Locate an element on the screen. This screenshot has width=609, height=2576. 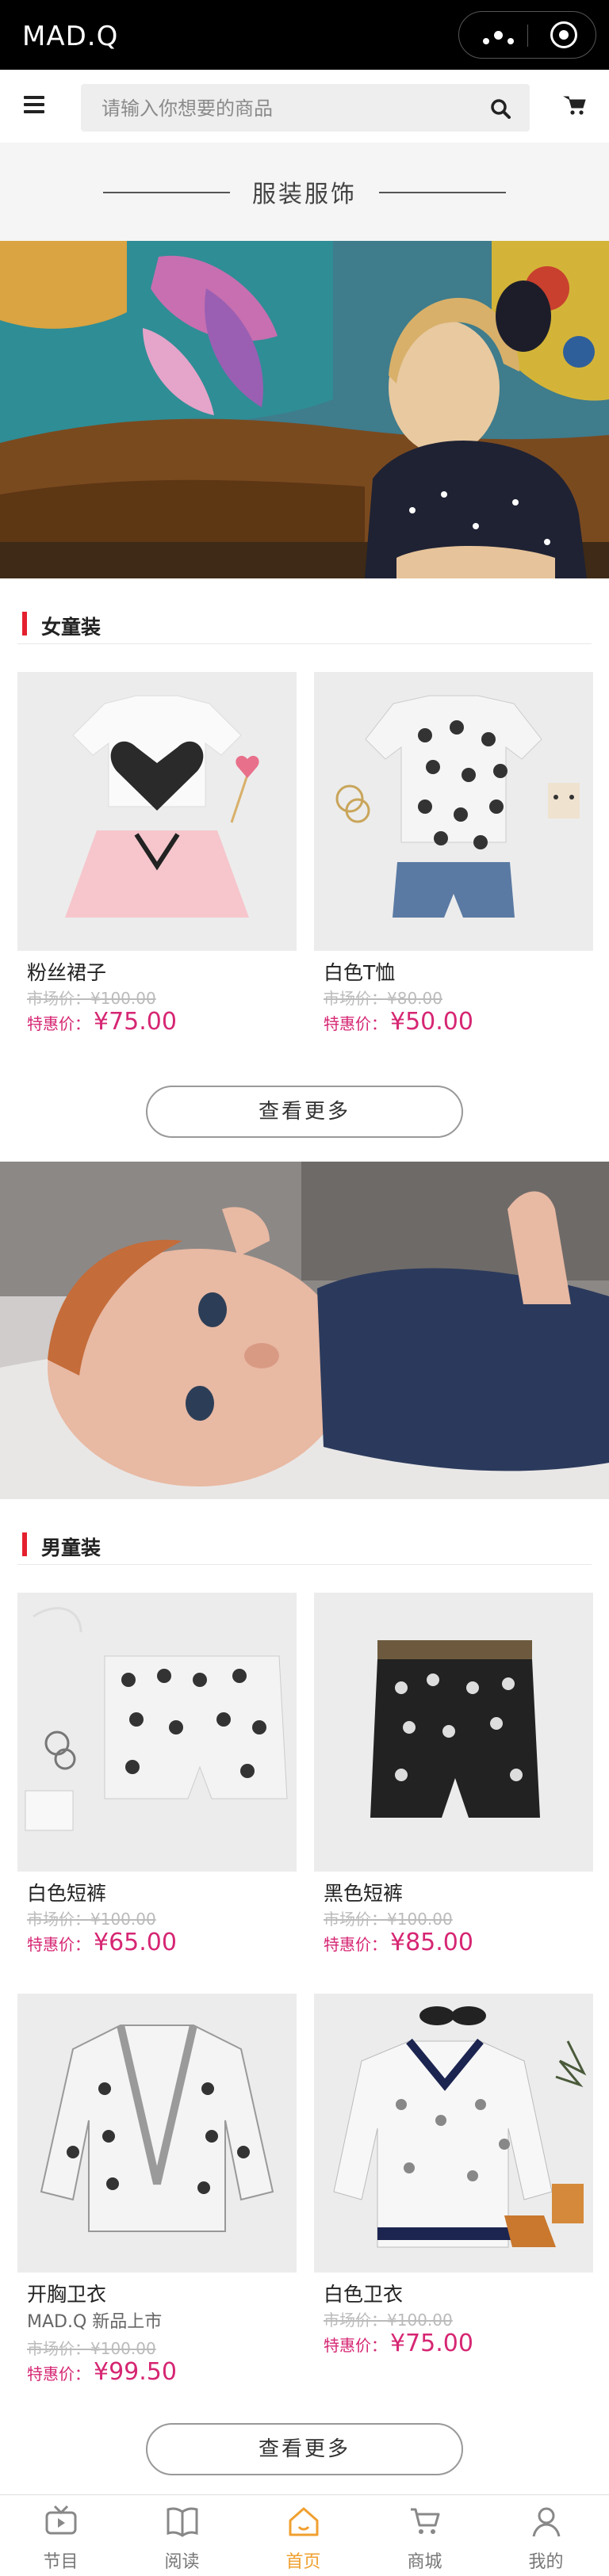
close-target-icon is located at coordinates (563, 34).